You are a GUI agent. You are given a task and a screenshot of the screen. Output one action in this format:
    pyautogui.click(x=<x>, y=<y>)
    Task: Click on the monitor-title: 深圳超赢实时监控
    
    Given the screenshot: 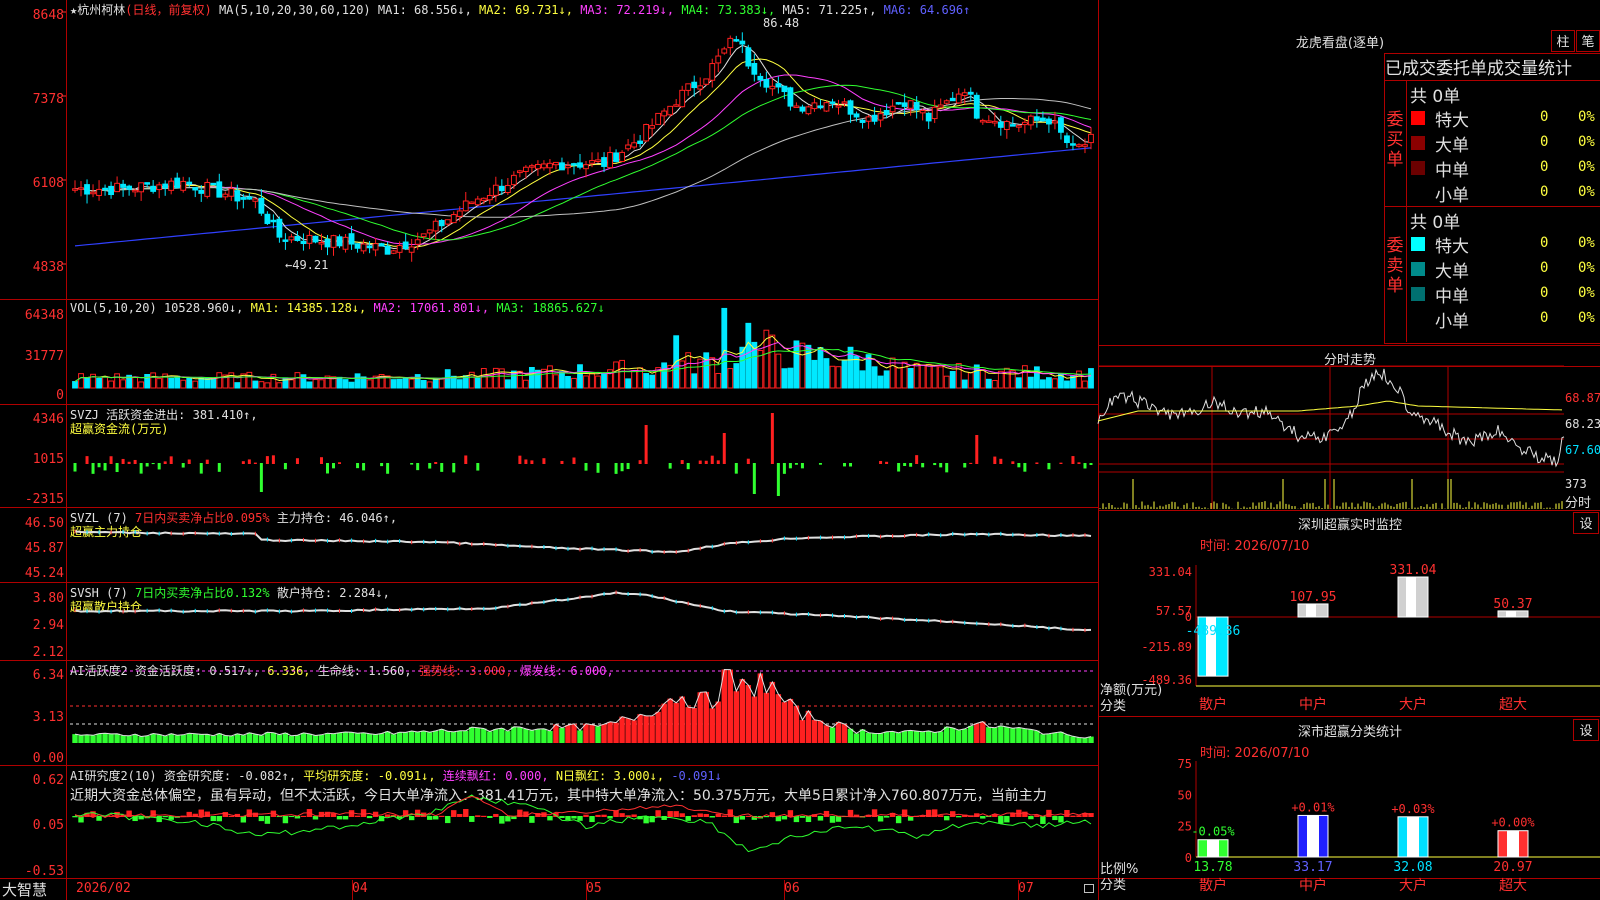 What is the action you would take?
    pyautogui.click(x=1349, y=525)
    